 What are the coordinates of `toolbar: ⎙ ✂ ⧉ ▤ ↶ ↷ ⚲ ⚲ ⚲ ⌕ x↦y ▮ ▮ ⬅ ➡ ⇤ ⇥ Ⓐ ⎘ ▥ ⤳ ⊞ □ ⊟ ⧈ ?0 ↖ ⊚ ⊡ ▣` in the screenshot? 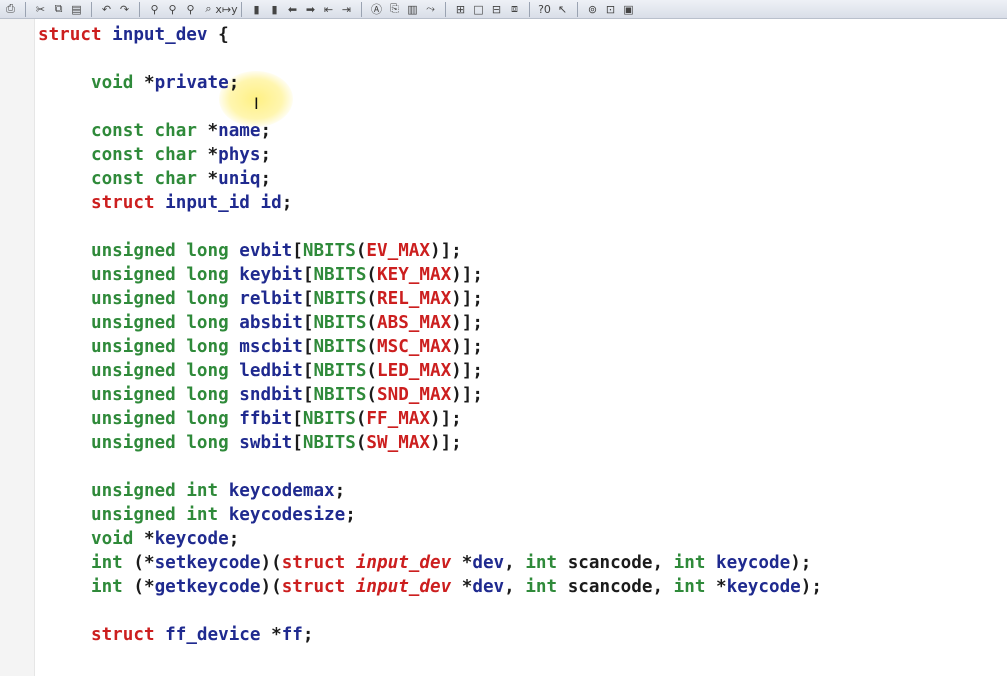 It's located at (503, 9).